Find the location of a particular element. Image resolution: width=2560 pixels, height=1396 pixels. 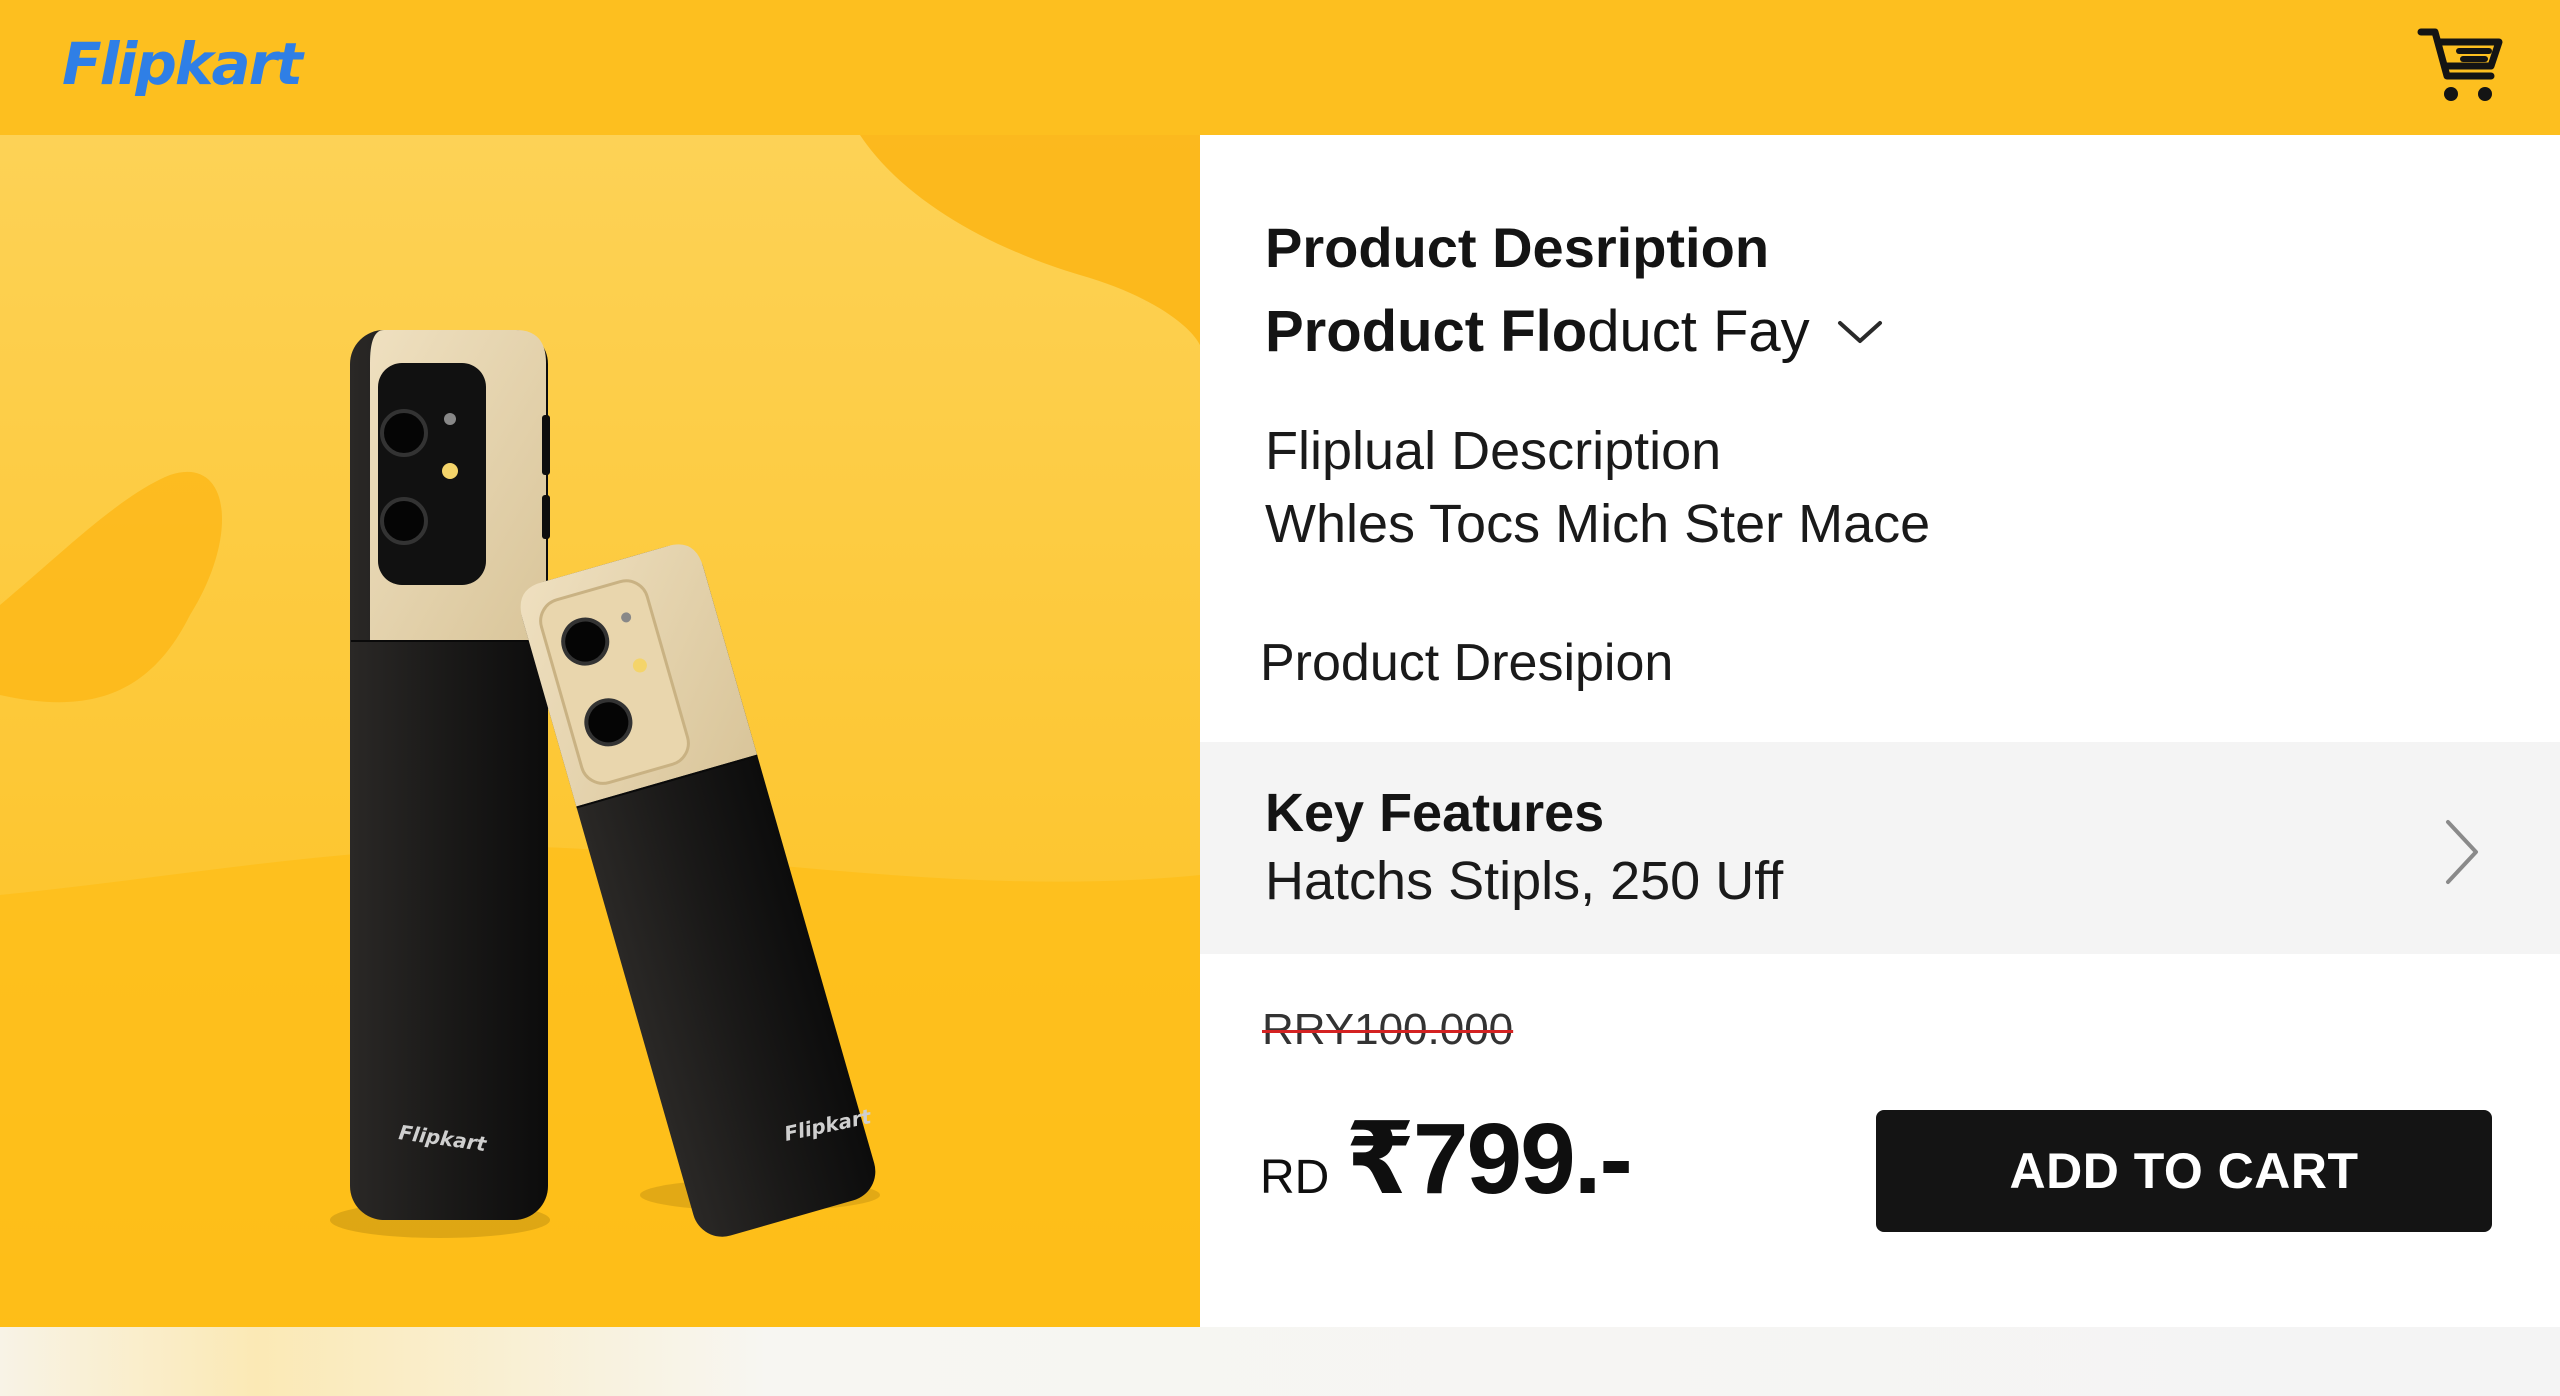

variant-label-rest: duct Fay is located at coordinates (1698, 331).